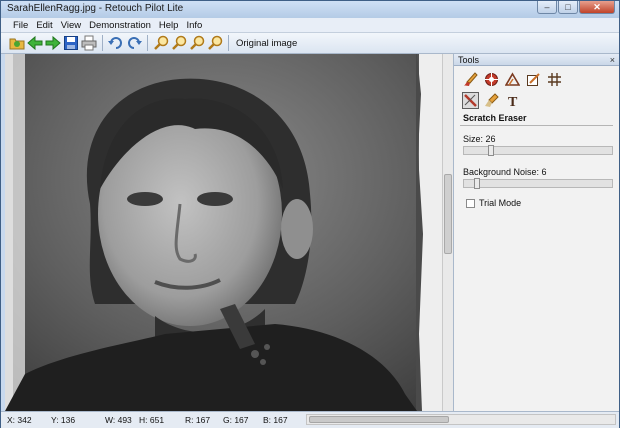 The height and width of the screenshot is (428, 620). Describe the element at coordinates (495, 118) in the screenshot. I see `tool-name: Scratch Eraser` at that location.